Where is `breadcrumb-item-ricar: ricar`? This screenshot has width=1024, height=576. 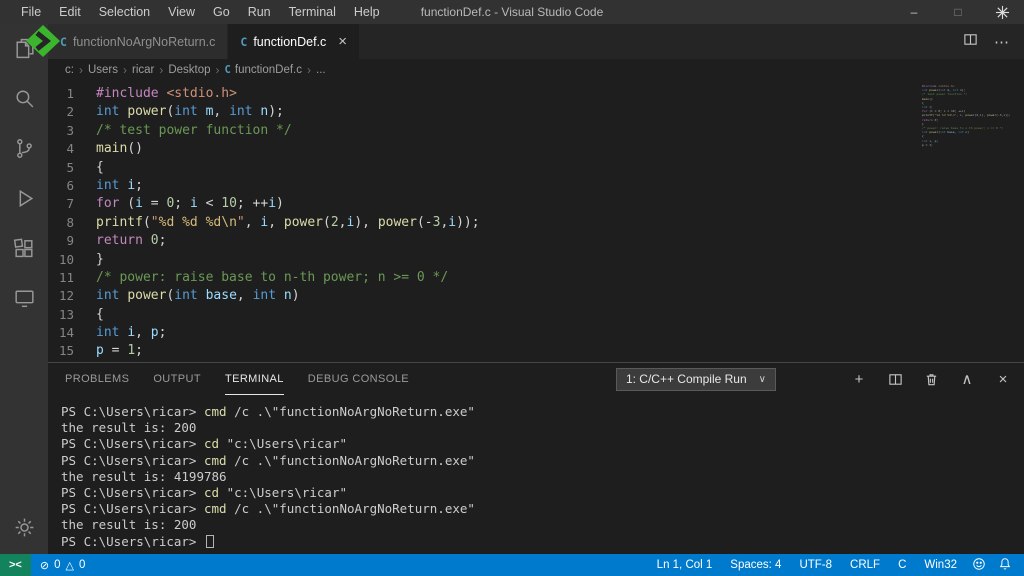
breadcrumb-item-ricar: ricar is located at coordinates (143, 70).